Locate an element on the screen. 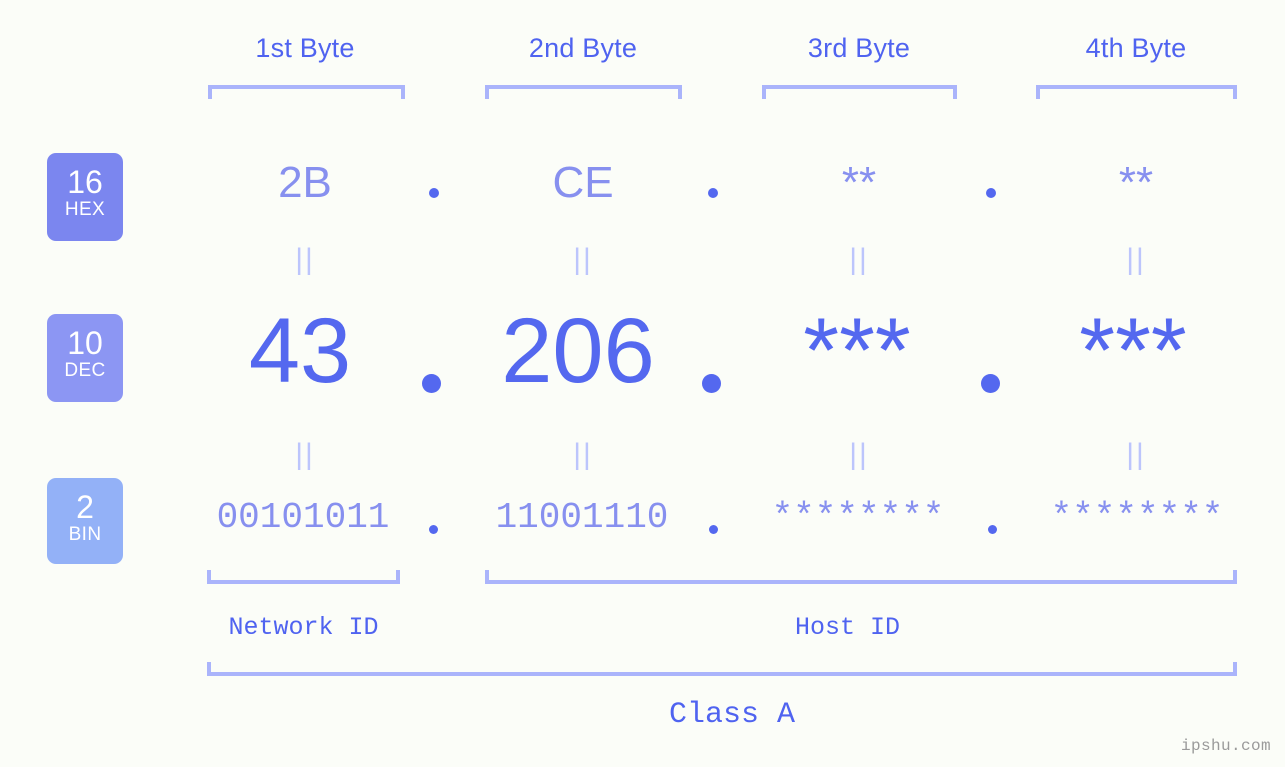 Image resolution: width=1285 pixels, height=767 pixels. base-badge-hex-number: 16 is located at coordinates (85, 182).